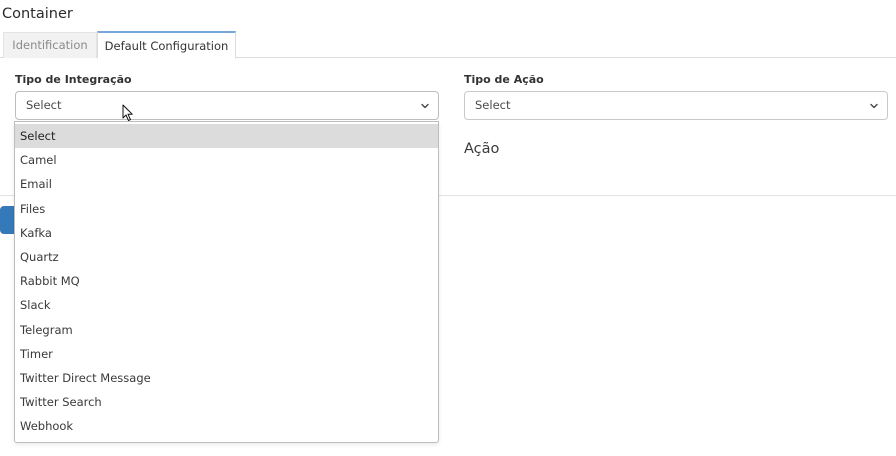  What do you see at coordinates (226, 209) in the screenshot?
I see `dropdown-option: Files` at bounding box center [226, 209].